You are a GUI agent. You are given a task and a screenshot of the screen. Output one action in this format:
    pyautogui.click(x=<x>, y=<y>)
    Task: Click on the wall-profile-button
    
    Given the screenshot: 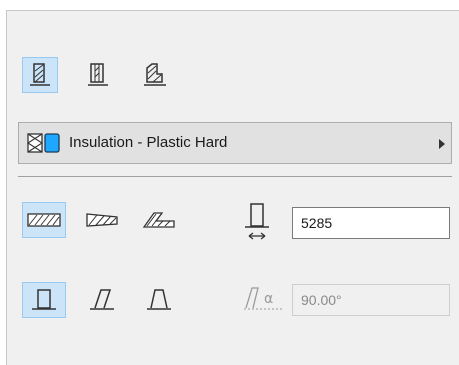 What is the action you would take?
    pyautogui.click(x=155, y=75)
    